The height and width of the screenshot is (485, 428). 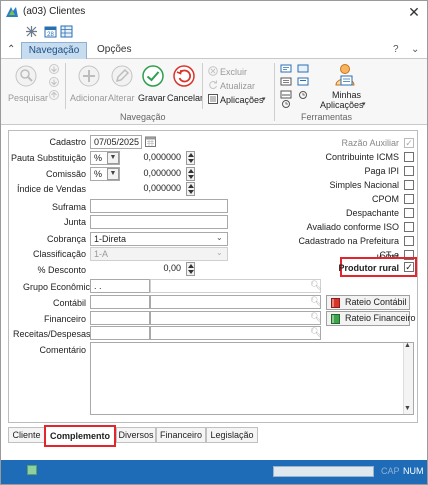 What do you see at coordinates (89, 98) in the screenshot?
I see `adicionar-button: Adicionar` at bounding box center [89, 98].